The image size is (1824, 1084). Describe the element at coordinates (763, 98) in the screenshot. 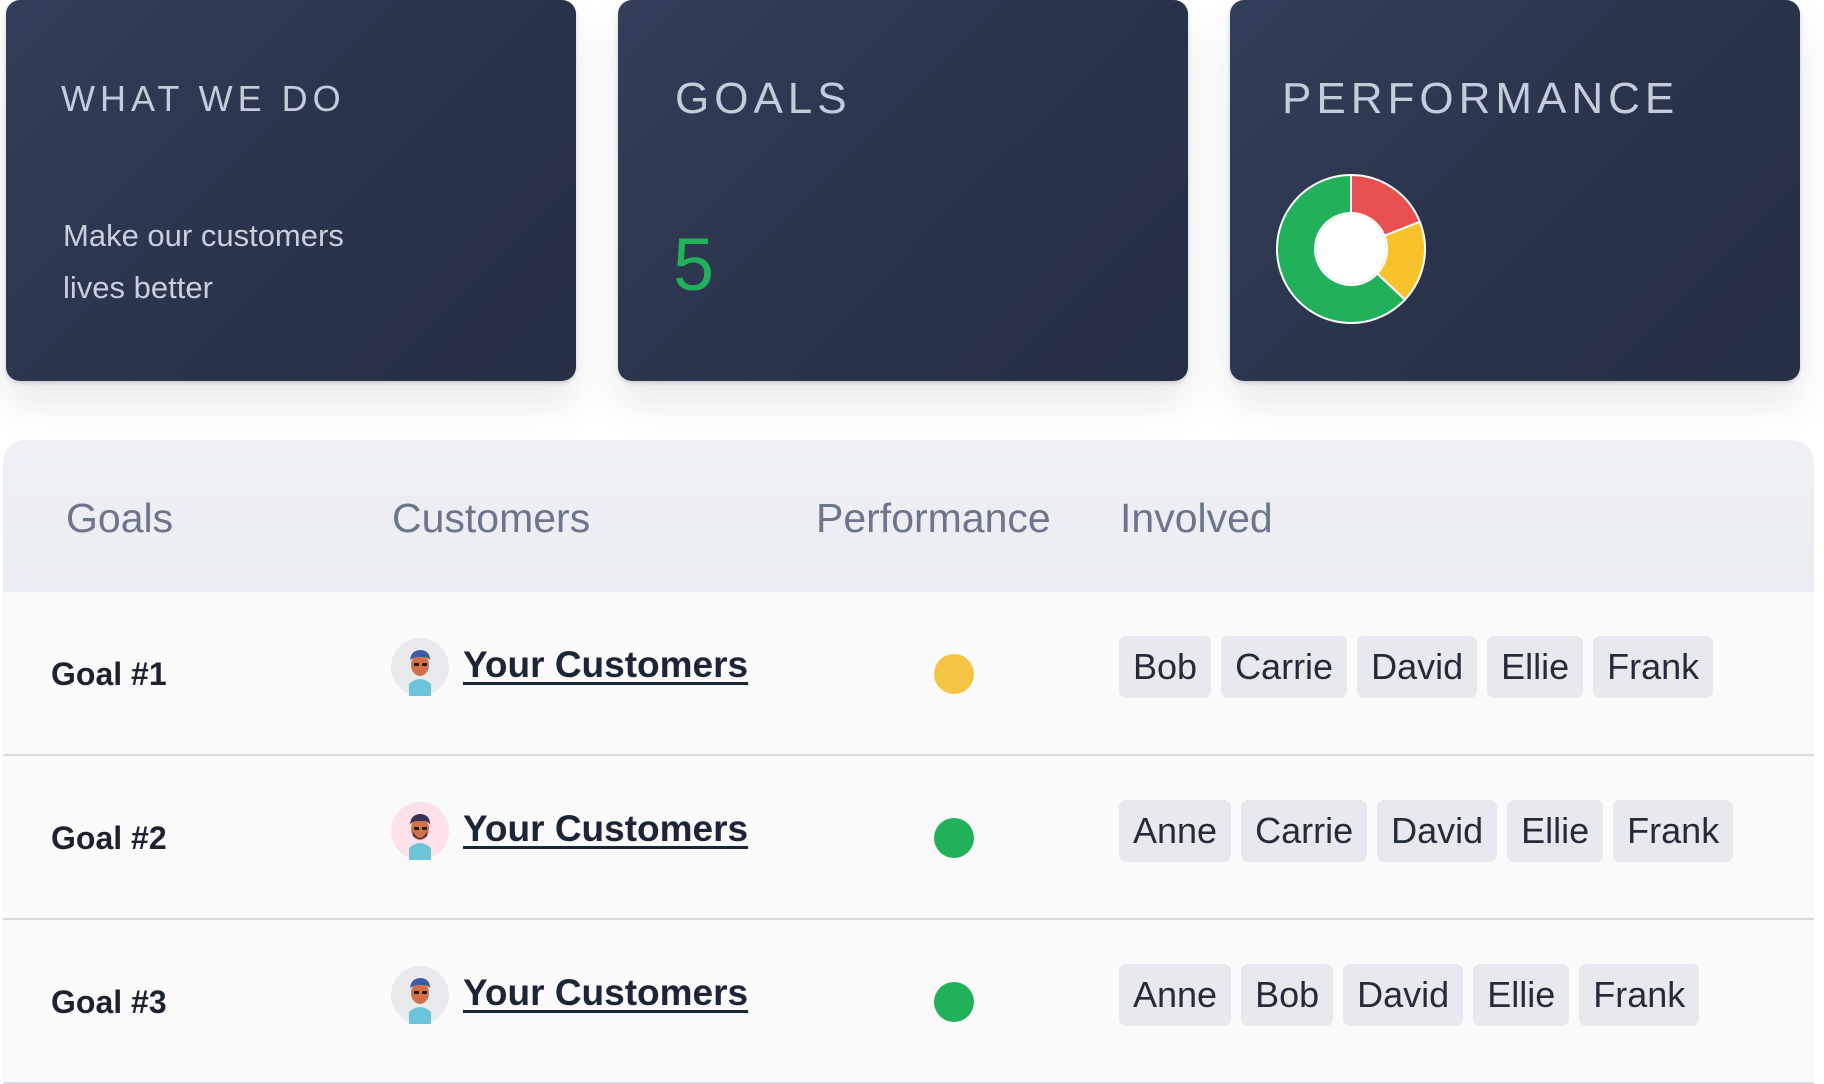

I see `goals-title: Goals` at that location.